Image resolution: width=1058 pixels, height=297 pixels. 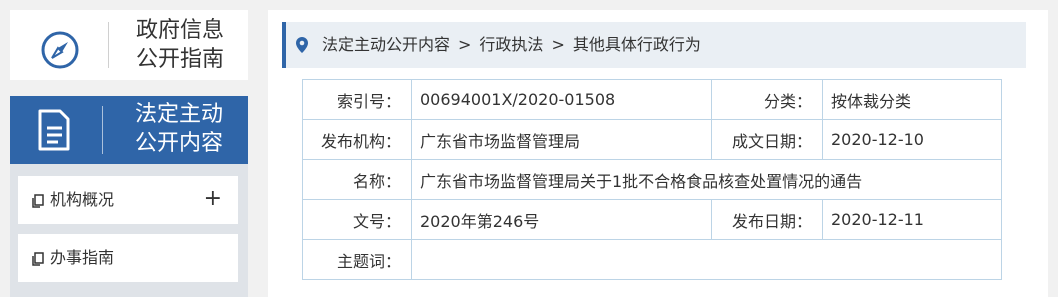 What do you see at coordinates (129, 130) in the screenshot?
I see `statutory-disclosure-link: 法定主动 公开内容` at bounding box center [129, 130].